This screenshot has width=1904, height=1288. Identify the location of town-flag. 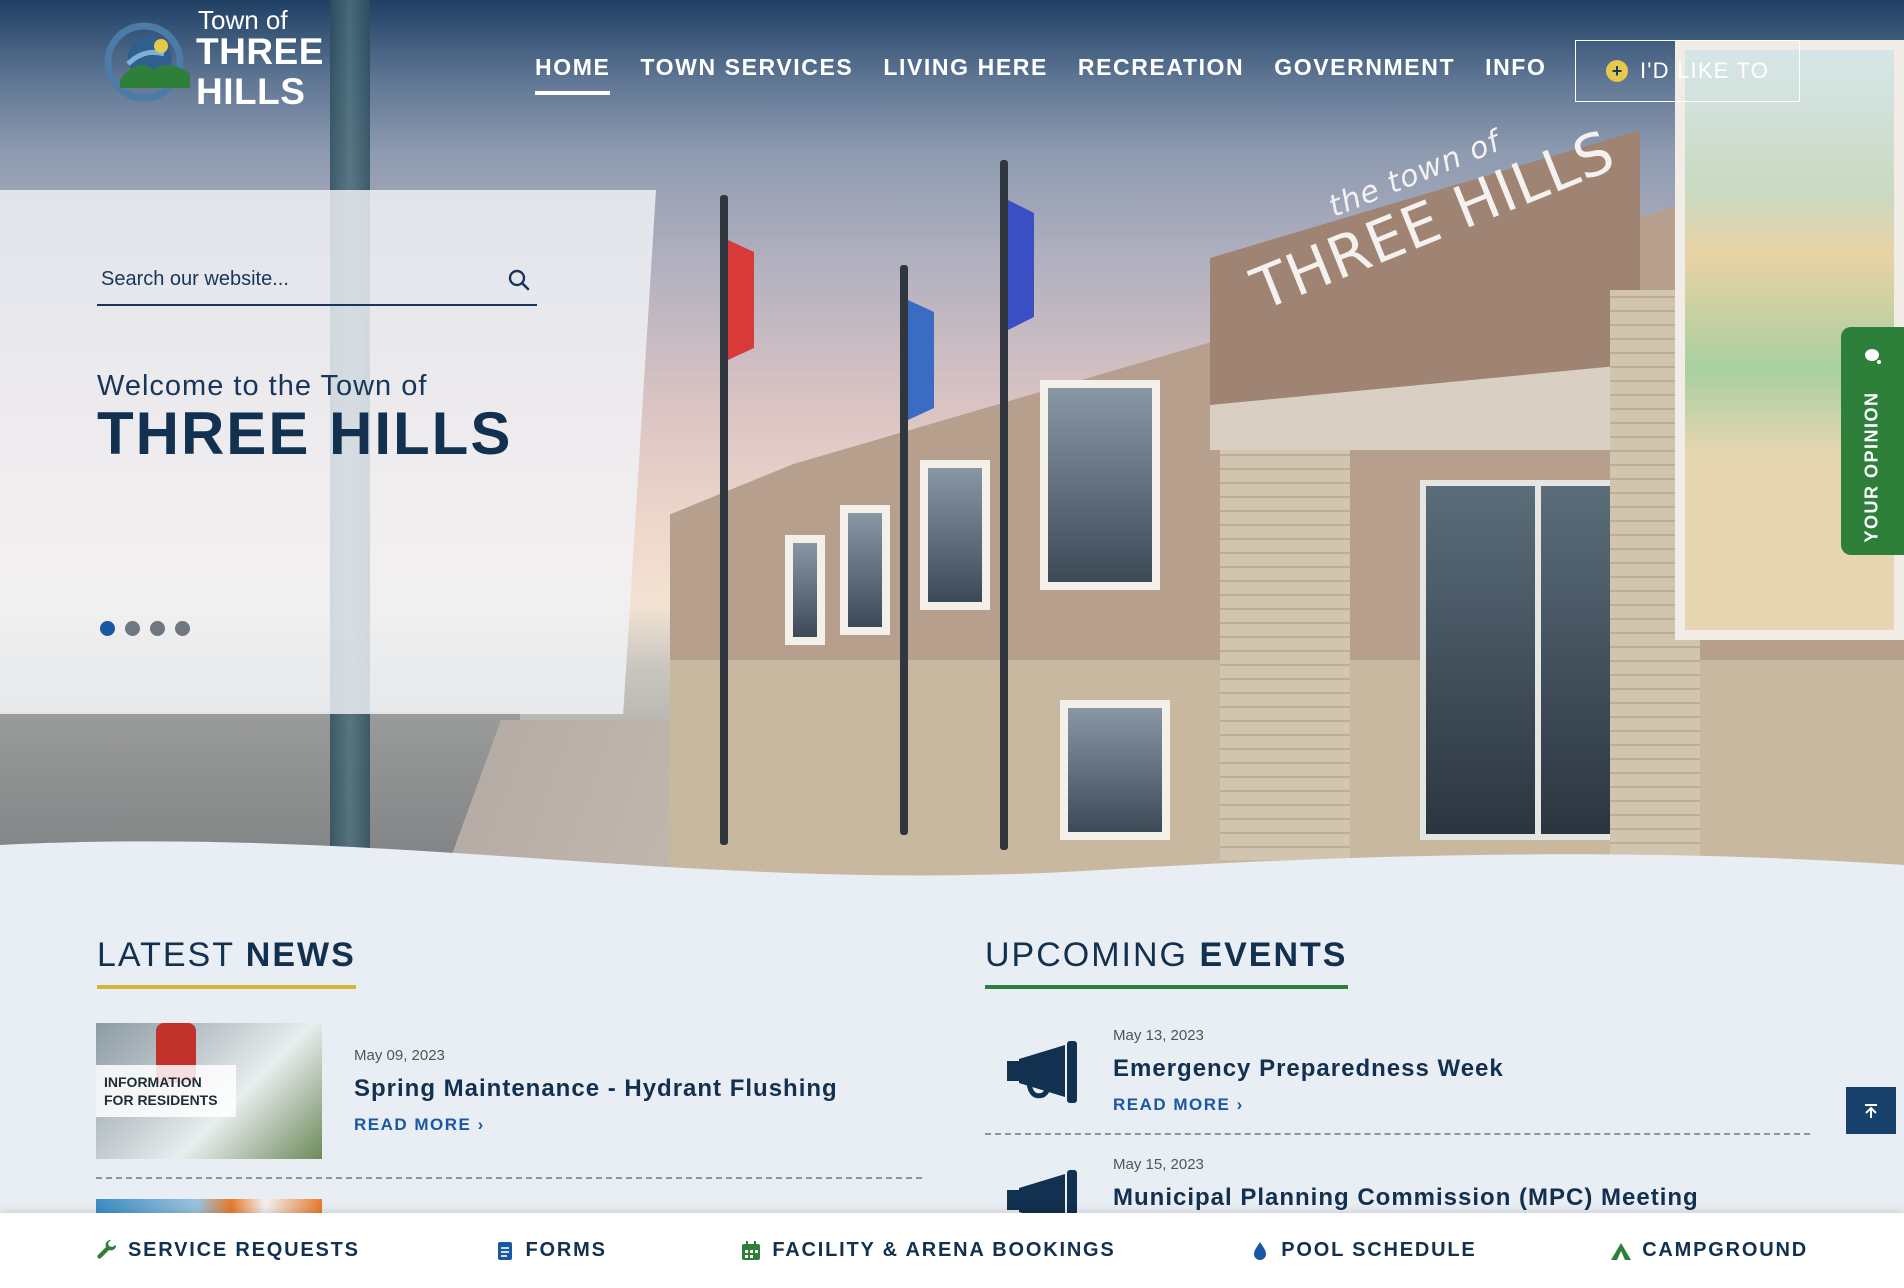
(1021, 265).